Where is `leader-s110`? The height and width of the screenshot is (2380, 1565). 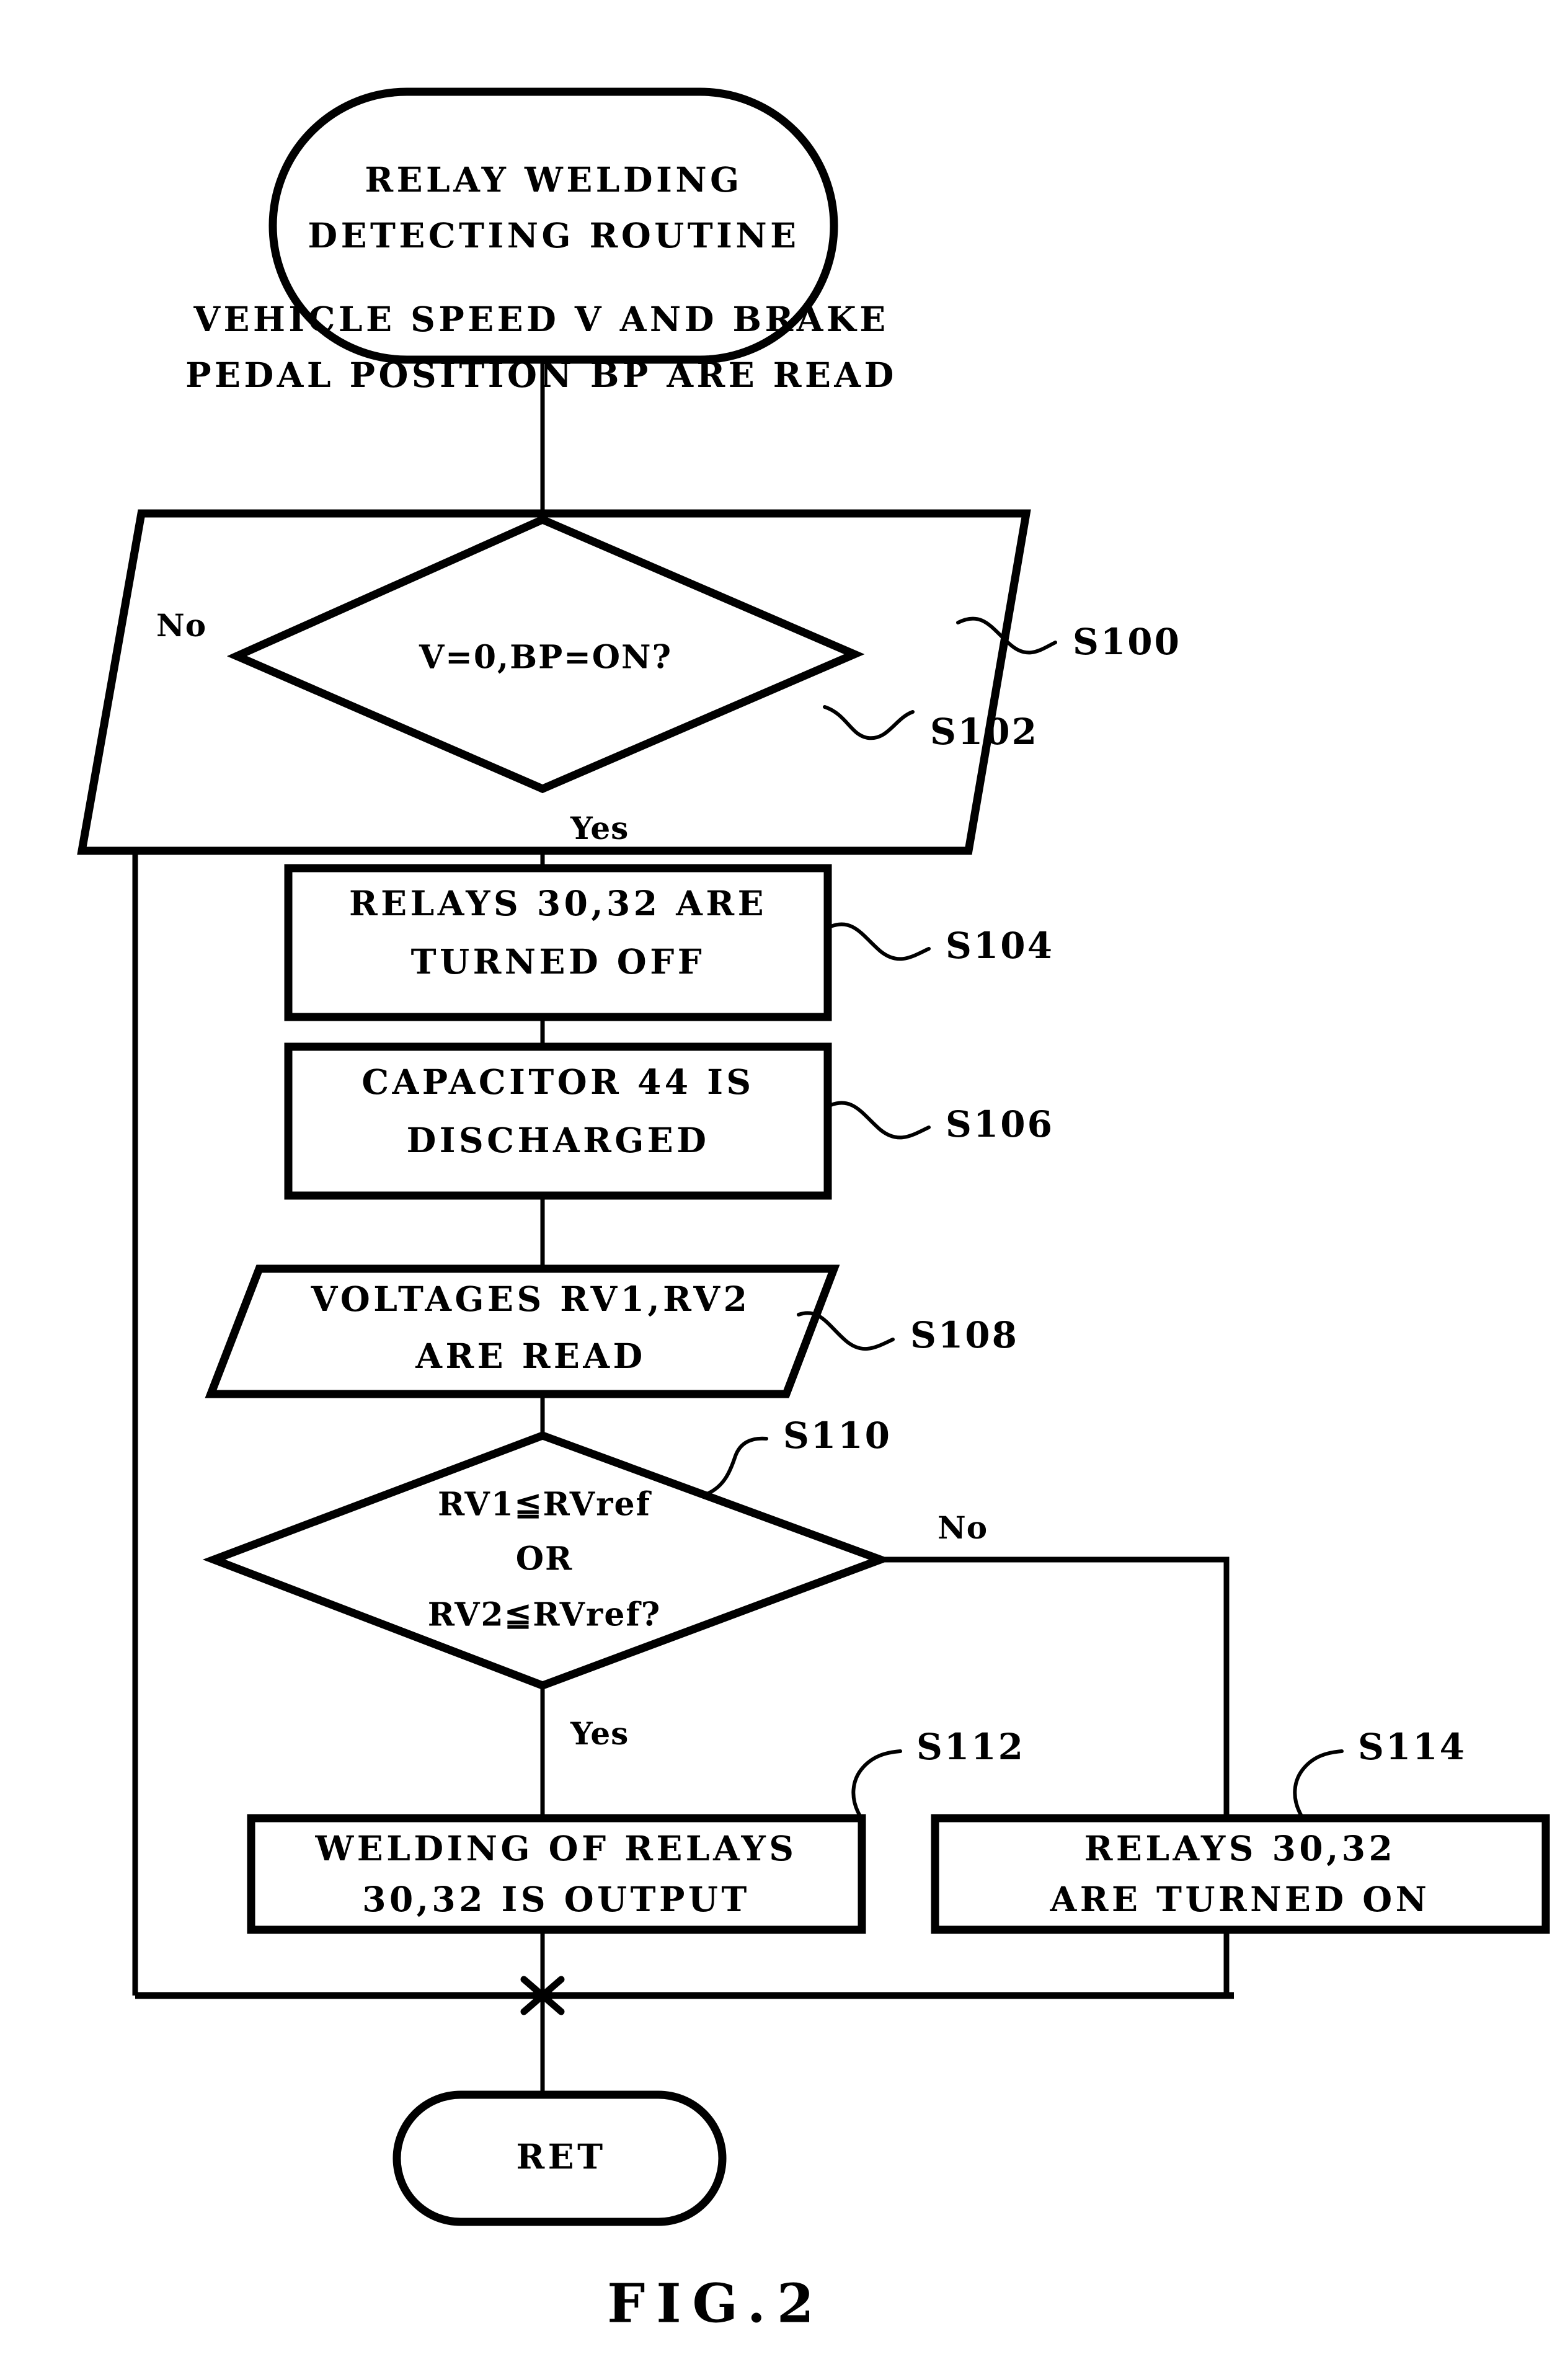 leader-s110 is located at coordinates (736, 1466).